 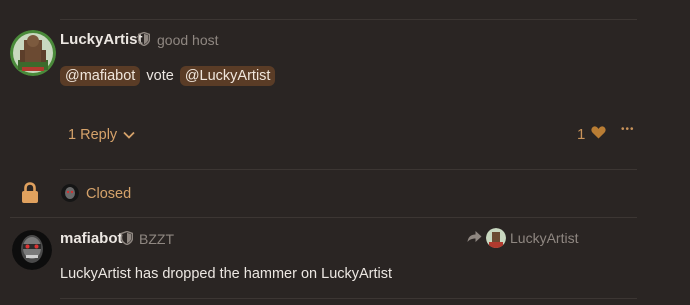 I want to click on lock-icon, so click(x=30, y=195).